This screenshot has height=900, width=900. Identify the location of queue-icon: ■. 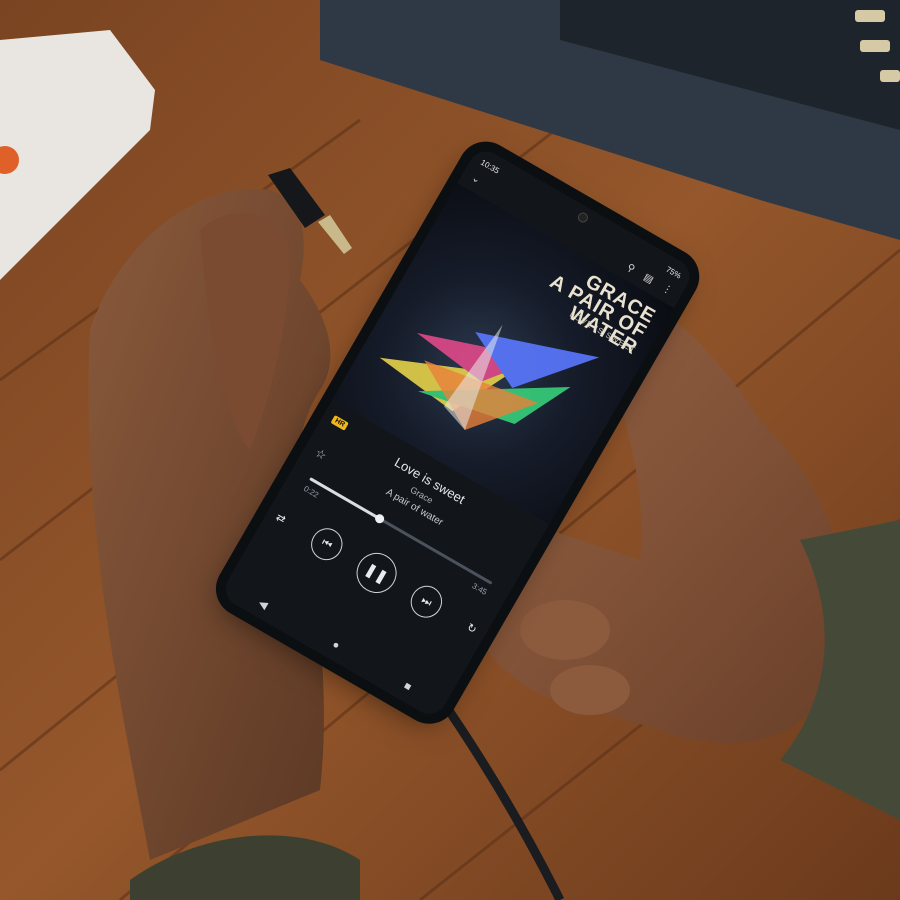
(407, 687).